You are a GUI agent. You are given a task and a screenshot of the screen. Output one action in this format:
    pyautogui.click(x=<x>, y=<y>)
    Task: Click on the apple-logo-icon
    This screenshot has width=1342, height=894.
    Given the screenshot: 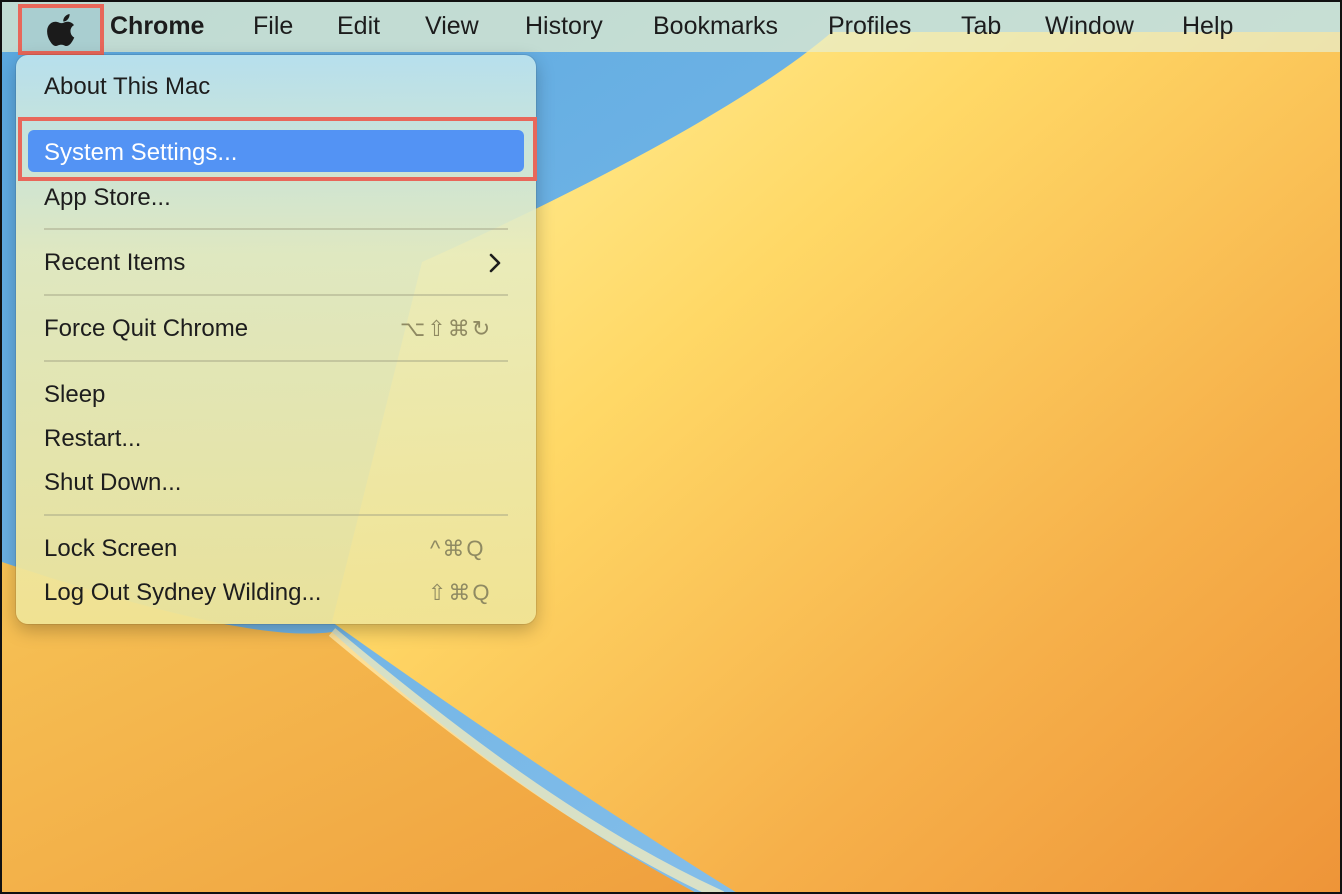 What is the action you would take?
    pyautogui.click(x=61, y=29)
    